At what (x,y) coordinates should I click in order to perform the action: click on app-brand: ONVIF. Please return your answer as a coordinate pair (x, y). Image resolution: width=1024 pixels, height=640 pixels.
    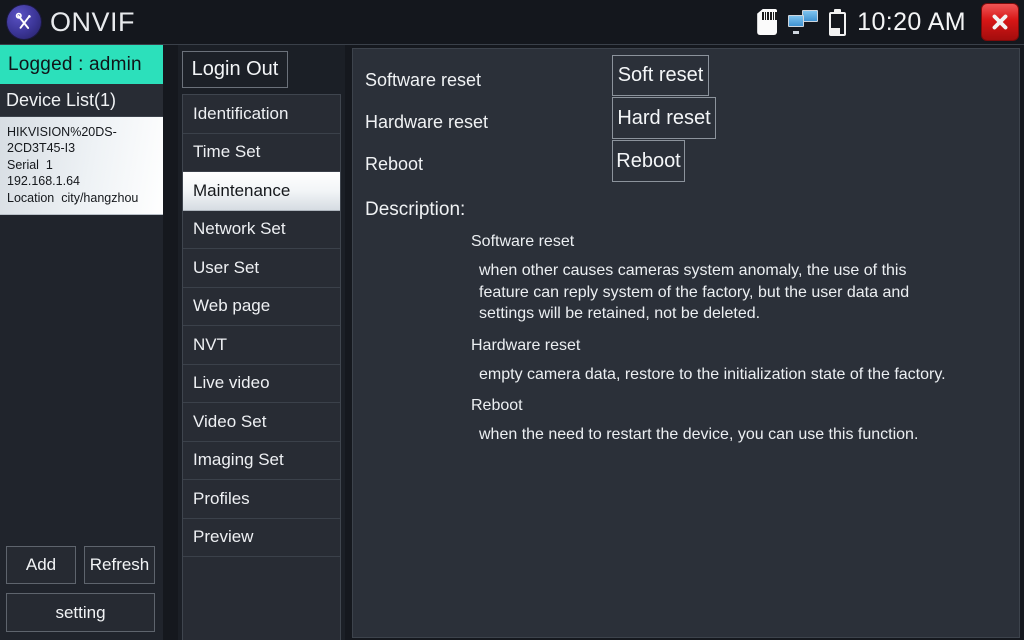
    Looking at the image, I should click on (67, 22).